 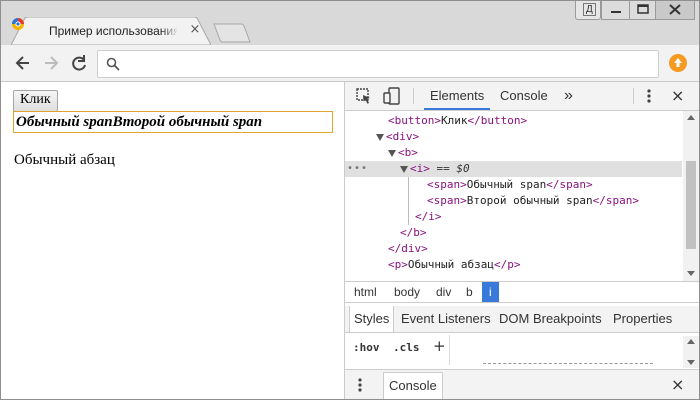 What do you see at coordinates (364, 96) in the screenshot?
I see `inspect-element-icon` at bounding box center [364, 96].